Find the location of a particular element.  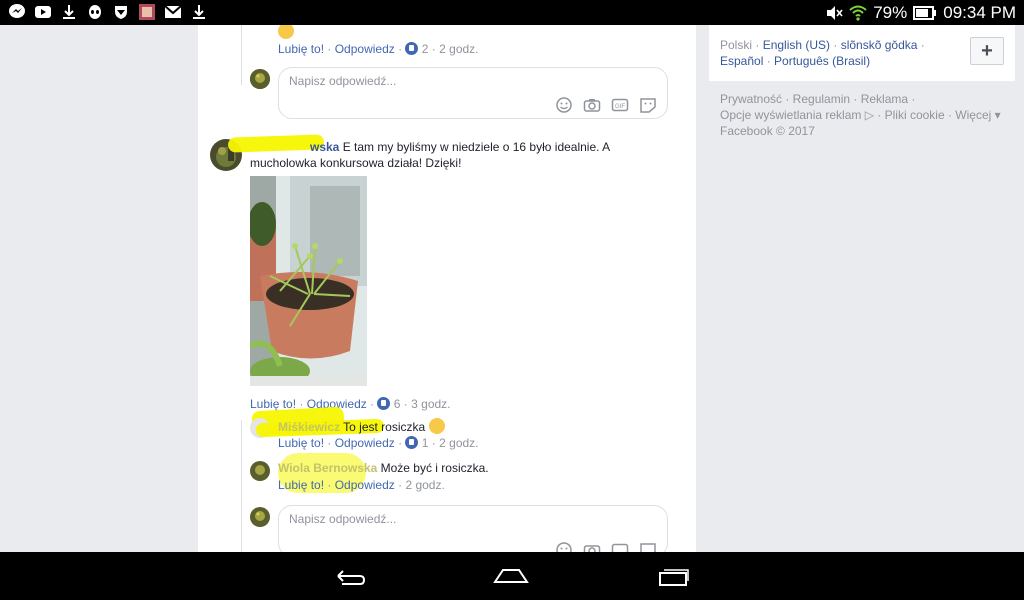

battery-percent: 79% is located at coordinates (890, 12).